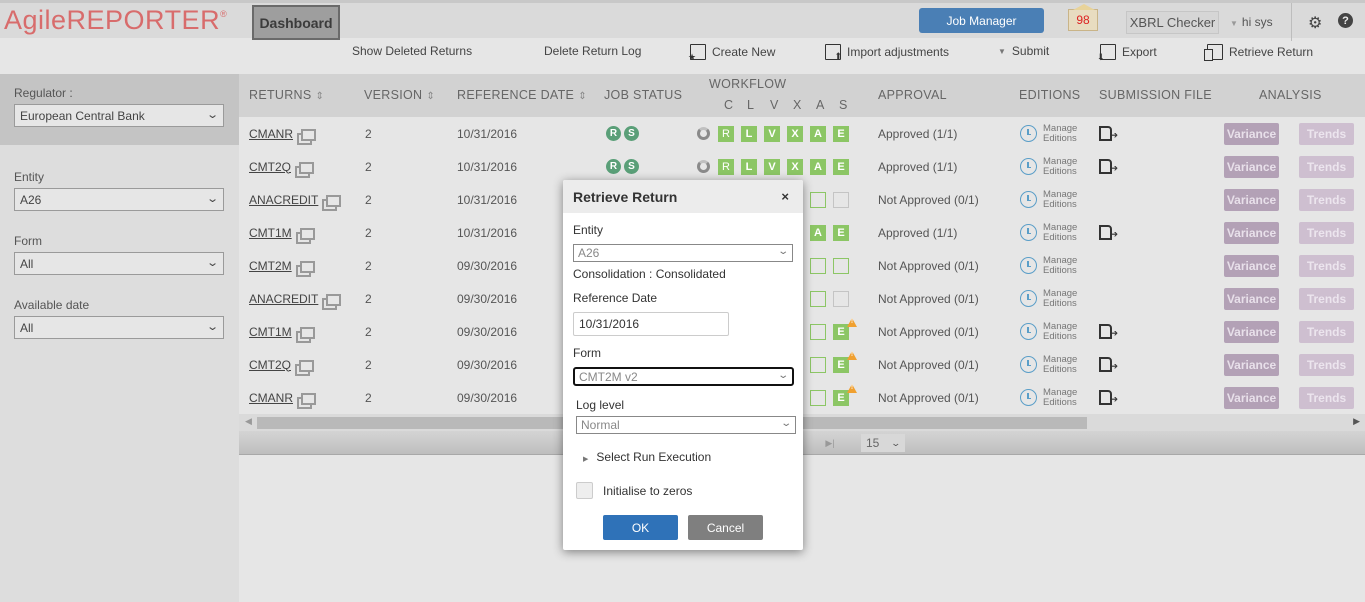 Image resolution: width=1365 pixels, height=602 pixels. What do you see at coordinates (522, 95) in the screenshot?
I see `header-reference-date: REFERENCE DATE ⇕` at bounding box center [522, 95].